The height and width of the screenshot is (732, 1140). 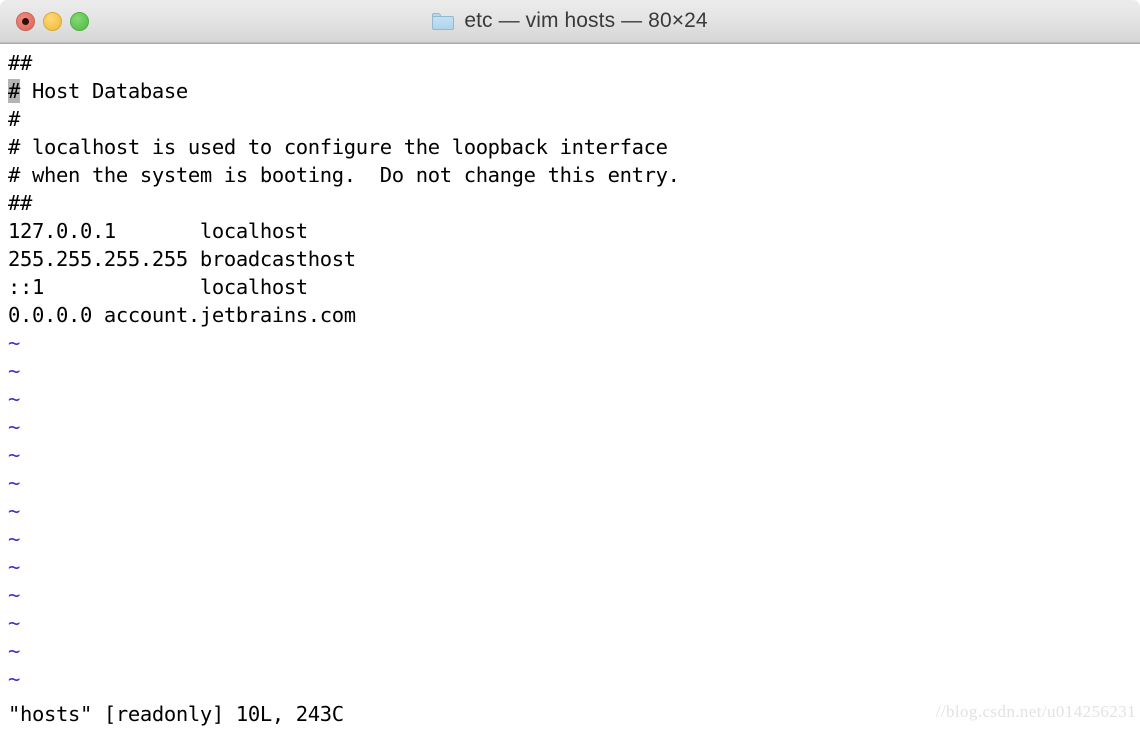 What do you see at coordinates (14, 119) in the screenshot?
I see `buffer-line: #` at bounding box center [14, 119].